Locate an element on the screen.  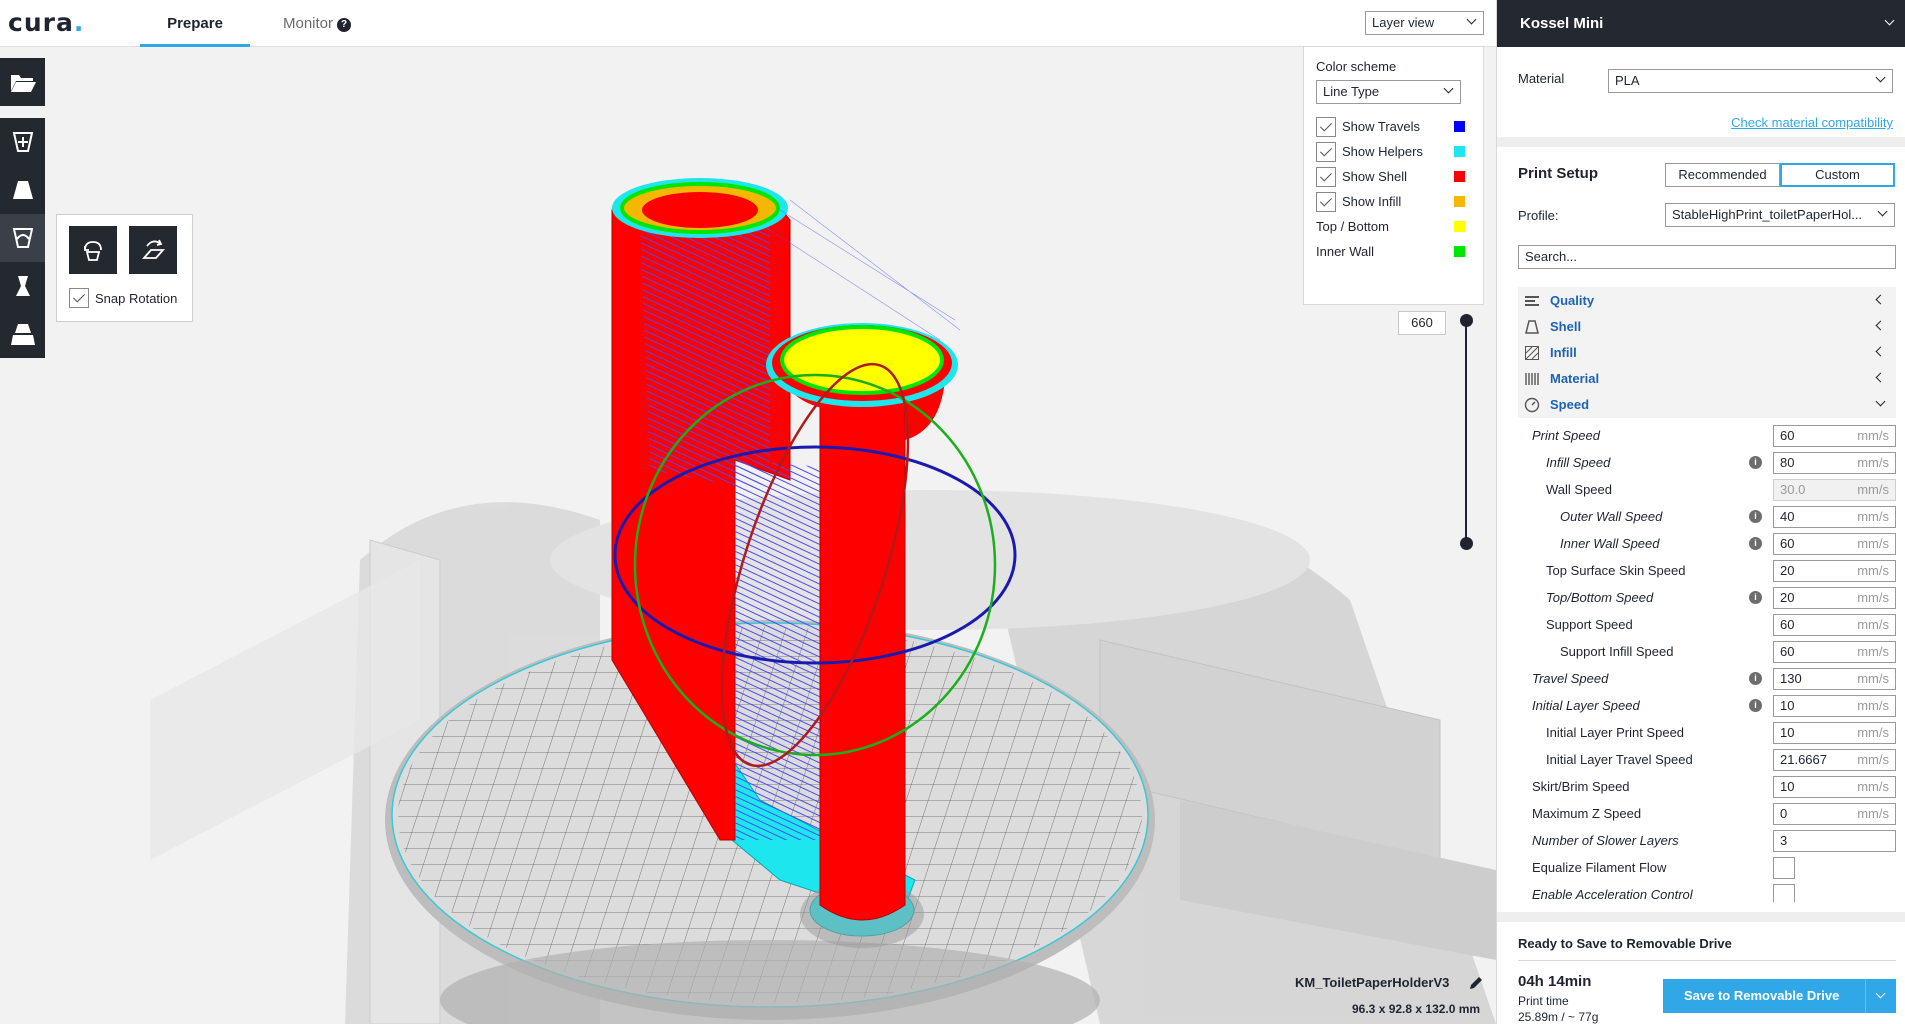
setting-input: 21.6667 mm/s is located at coordinates (1834, 760).